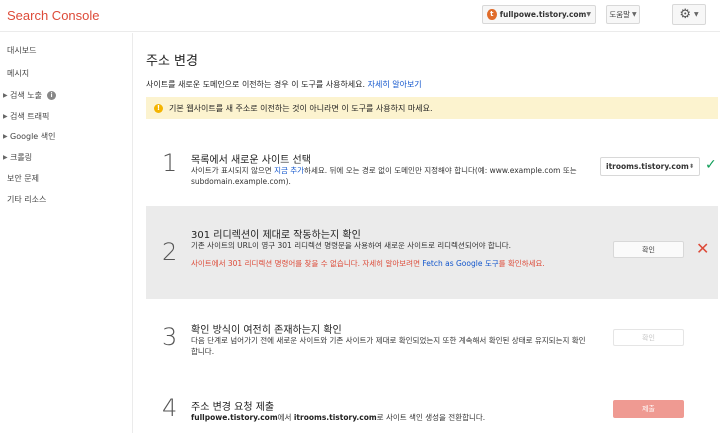 This screenshot has height=433, width=720. I want to click on error-x-icon: ✕, so click(703, 248).